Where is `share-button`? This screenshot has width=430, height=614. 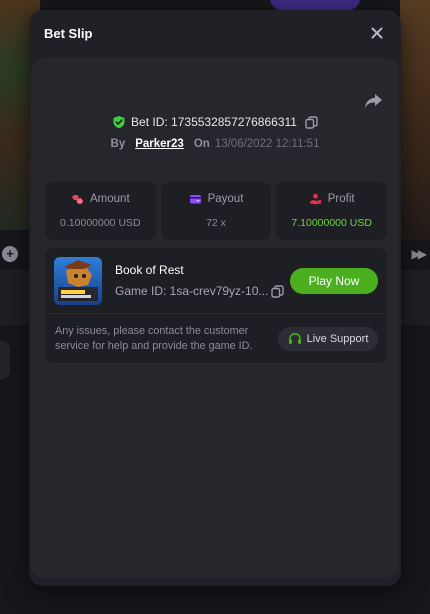 share-button is located at coordinates (373, 101).